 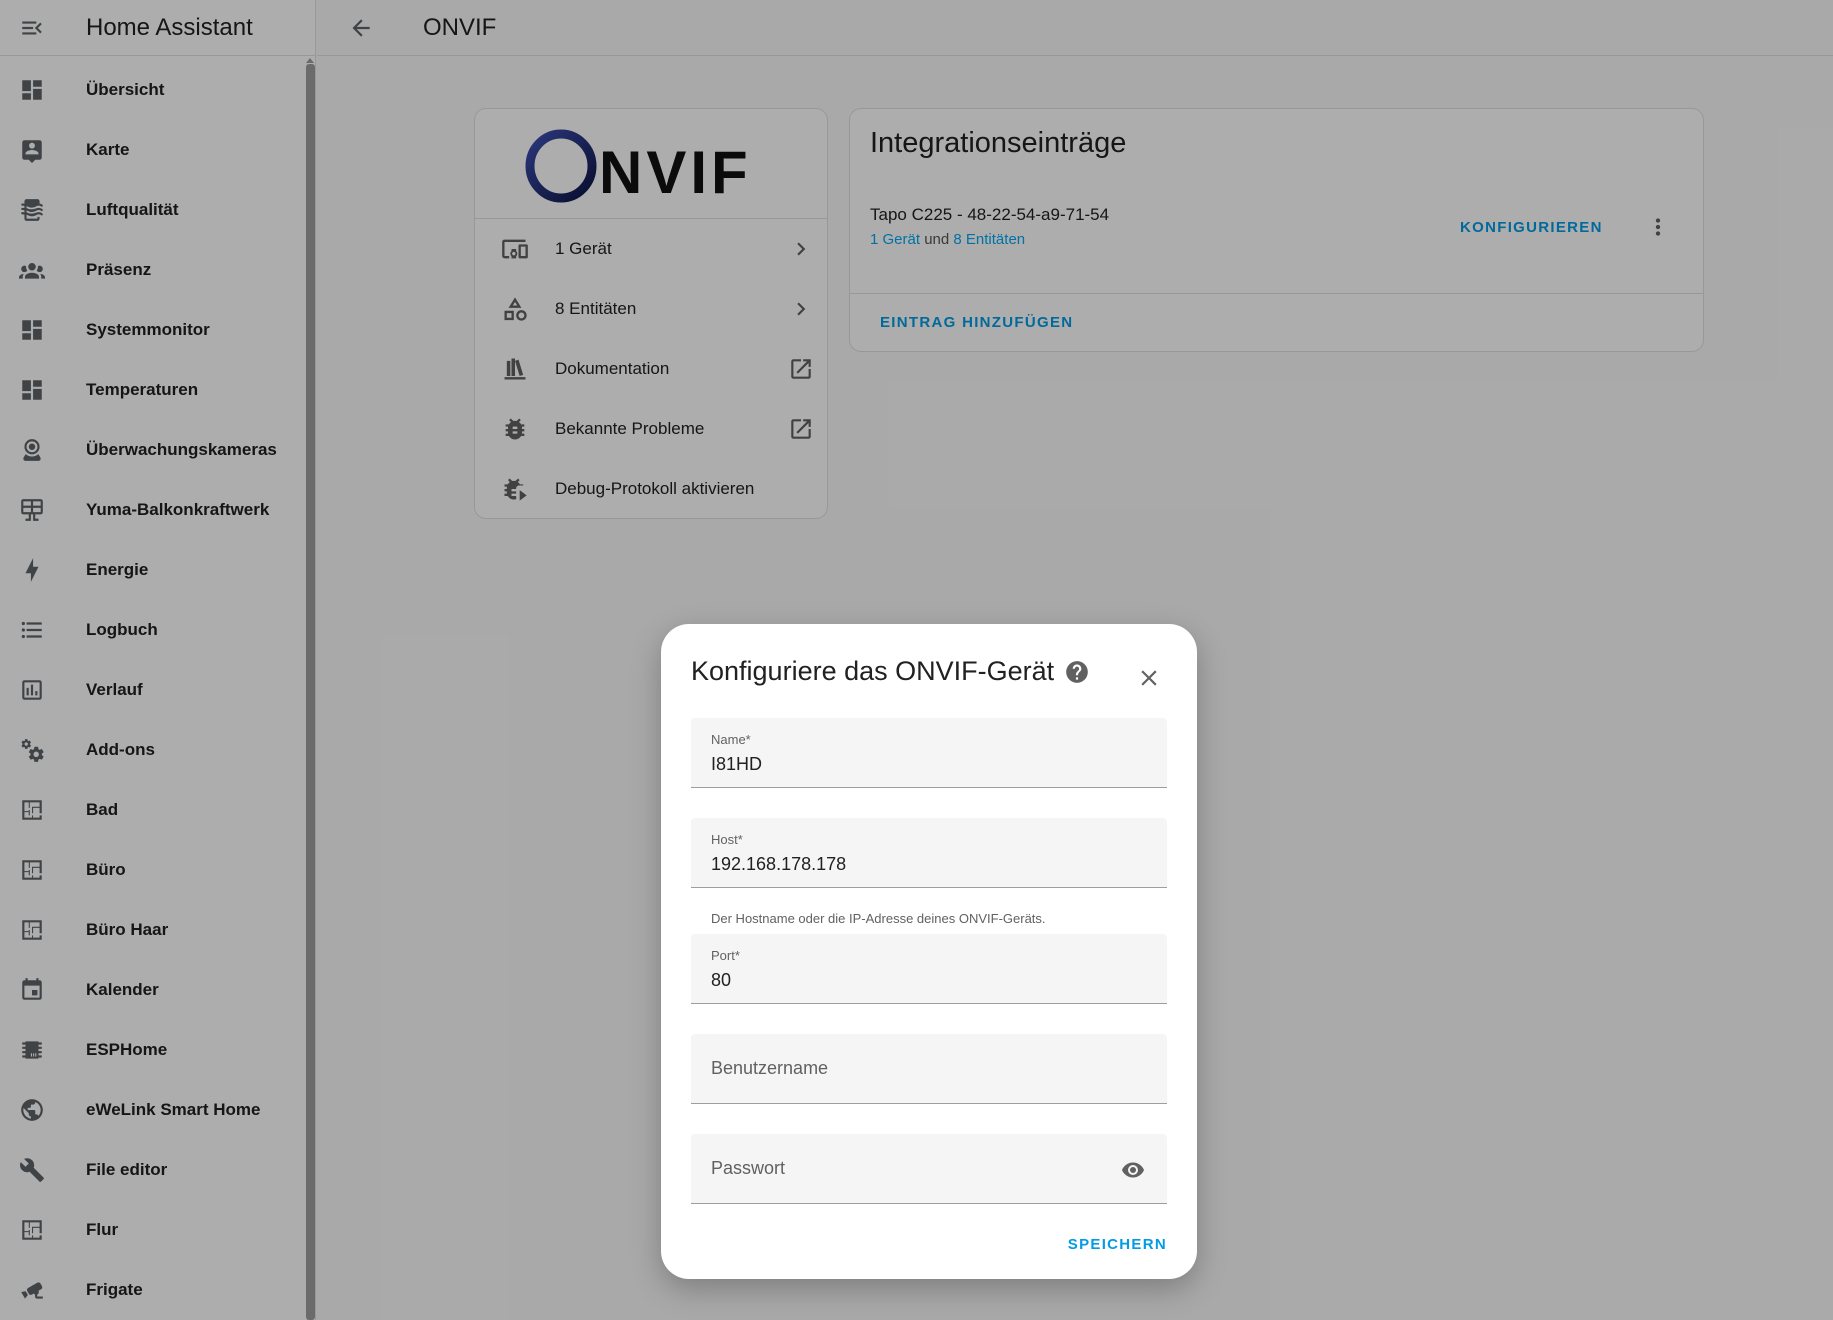 What do you see at coordinates (873, 671) in the screenshot?
I see `dialog-title-text: Konfiguriere das ONVIF-Gerät` at bounding box center [873, 671].